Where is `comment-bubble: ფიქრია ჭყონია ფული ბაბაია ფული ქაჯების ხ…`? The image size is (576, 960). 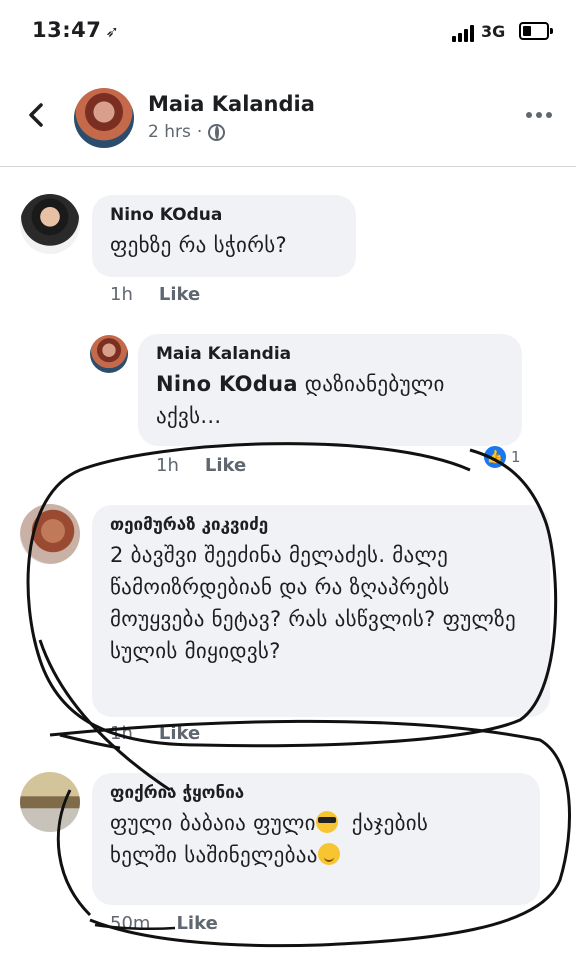
comment-bubble: ფიქრია ჭყონია ფული ბაბაია ფული ქაჯების ხ… is located at coordinates (316, 839).